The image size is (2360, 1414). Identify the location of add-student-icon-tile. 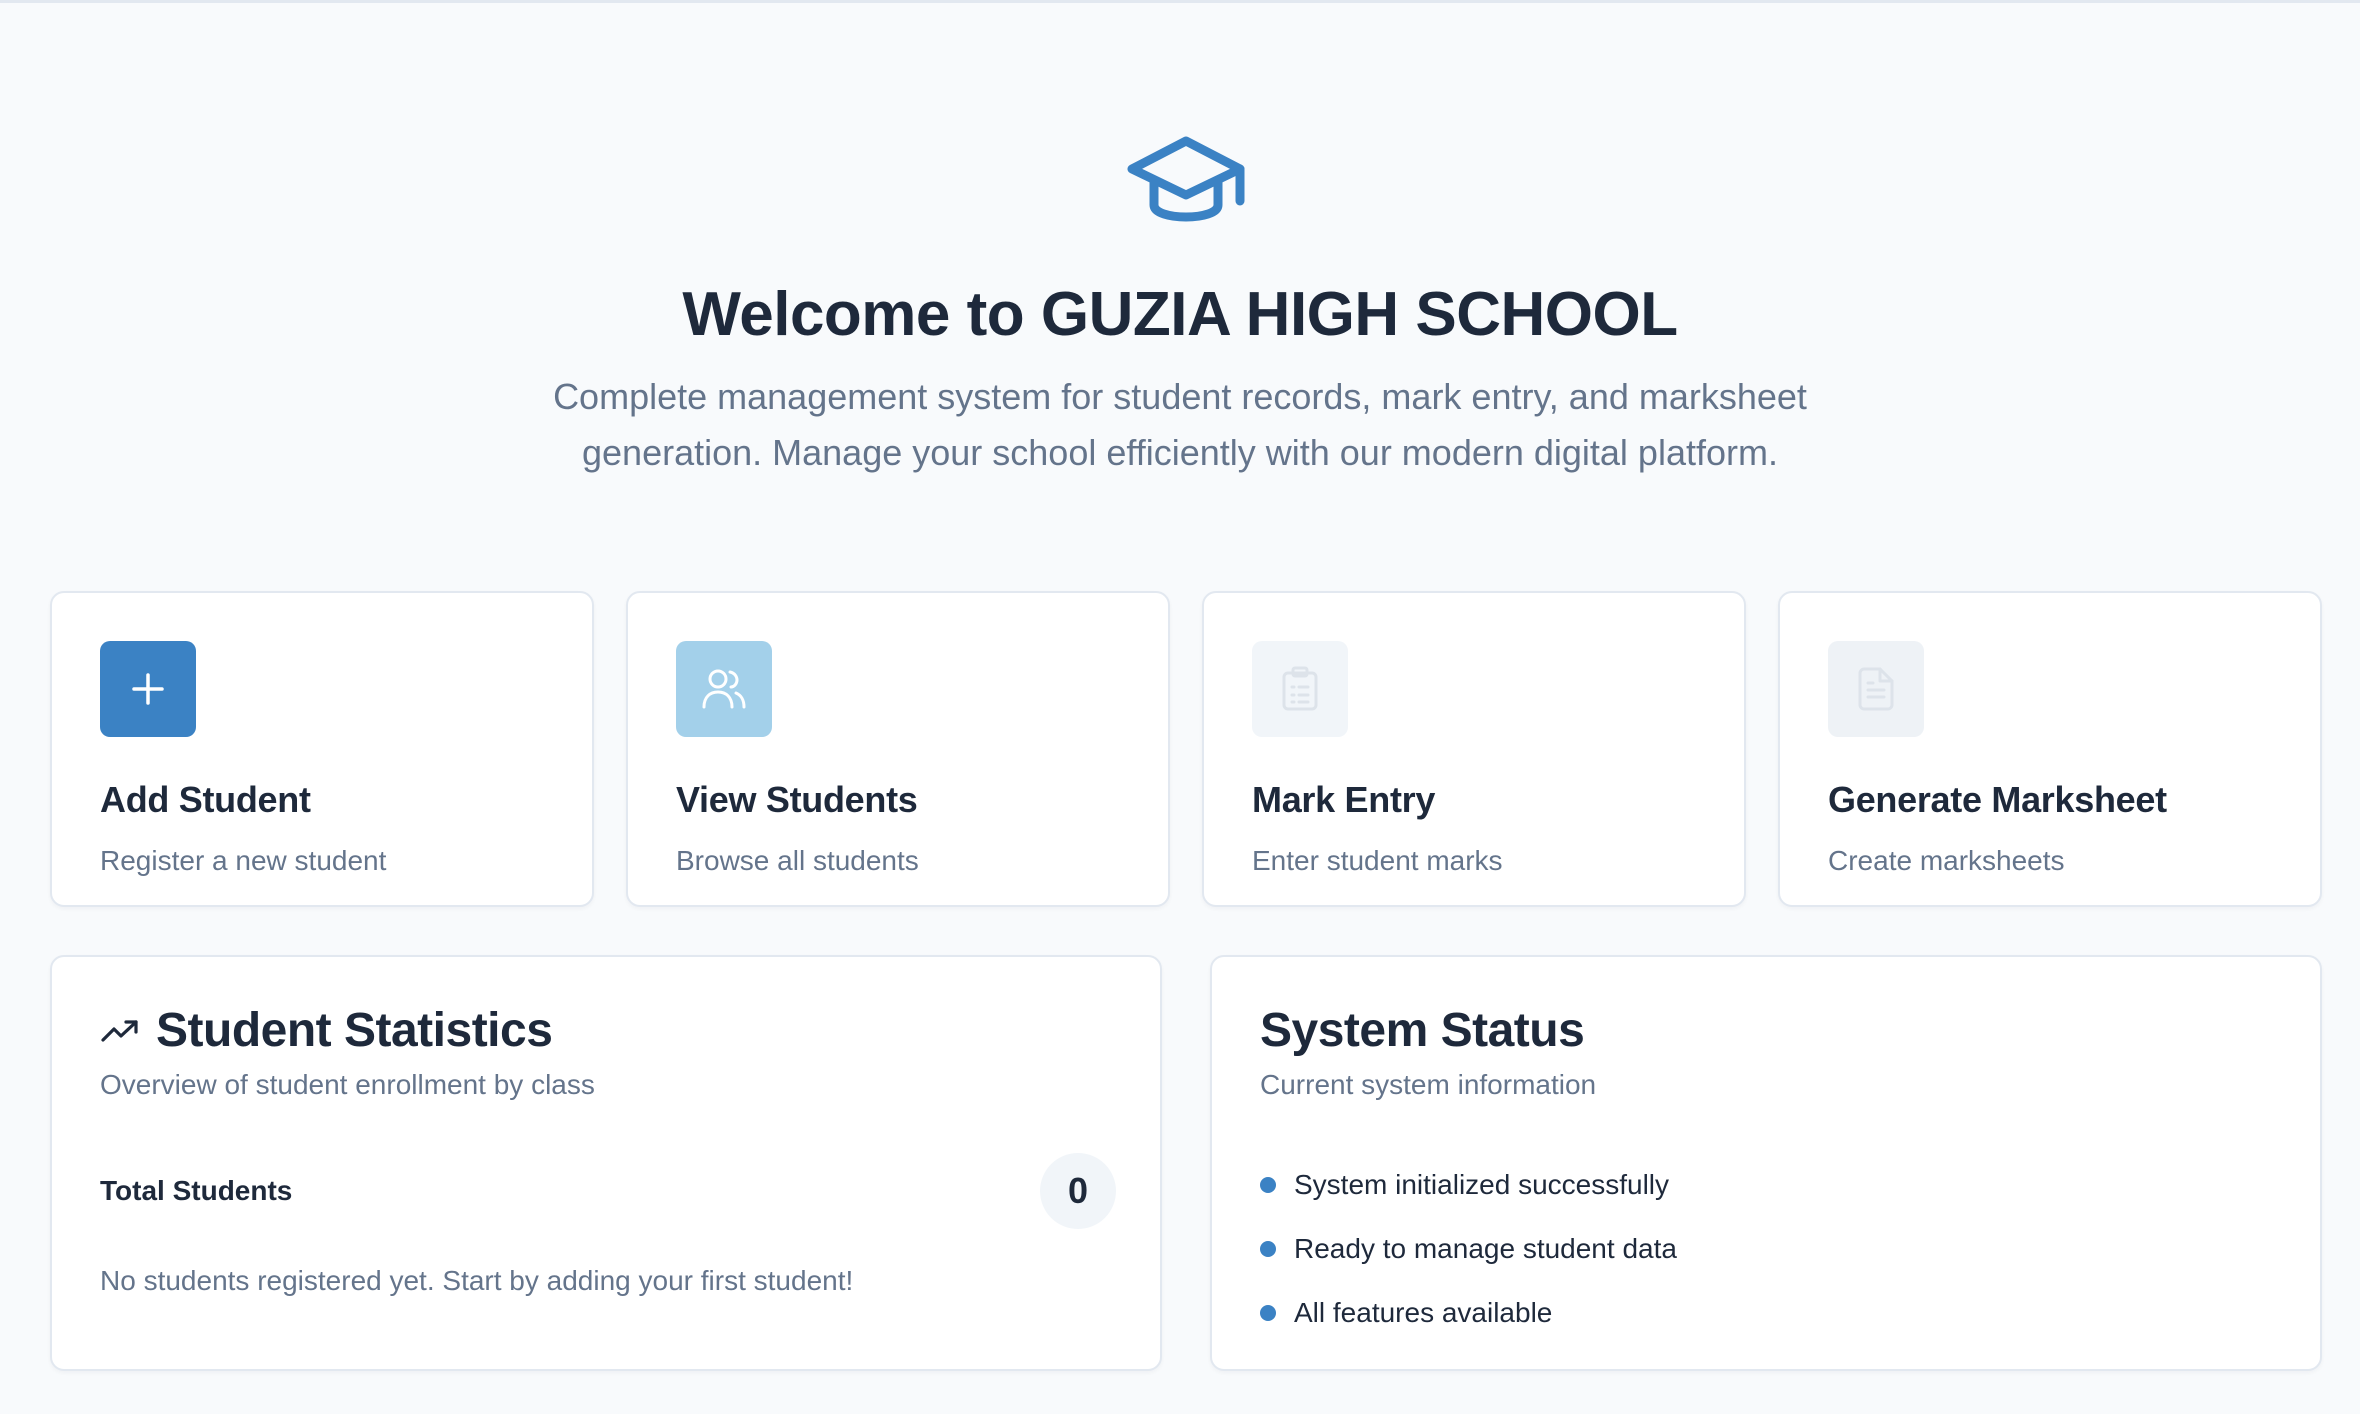
(148, 689).